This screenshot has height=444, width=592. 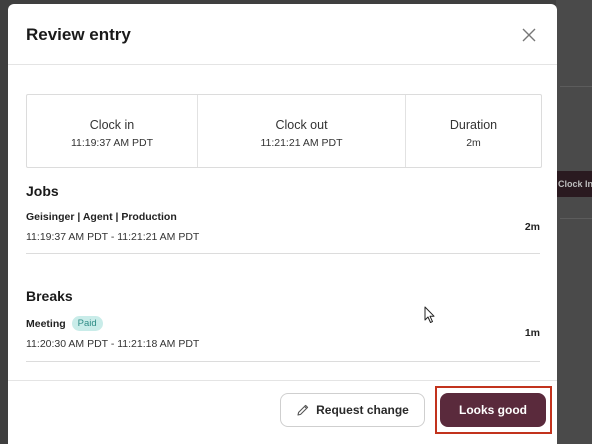 I want to click on job-time-range: 11:19:37 AM PDT - 11:21:21 AM PDT, so click(x=113, y=237).